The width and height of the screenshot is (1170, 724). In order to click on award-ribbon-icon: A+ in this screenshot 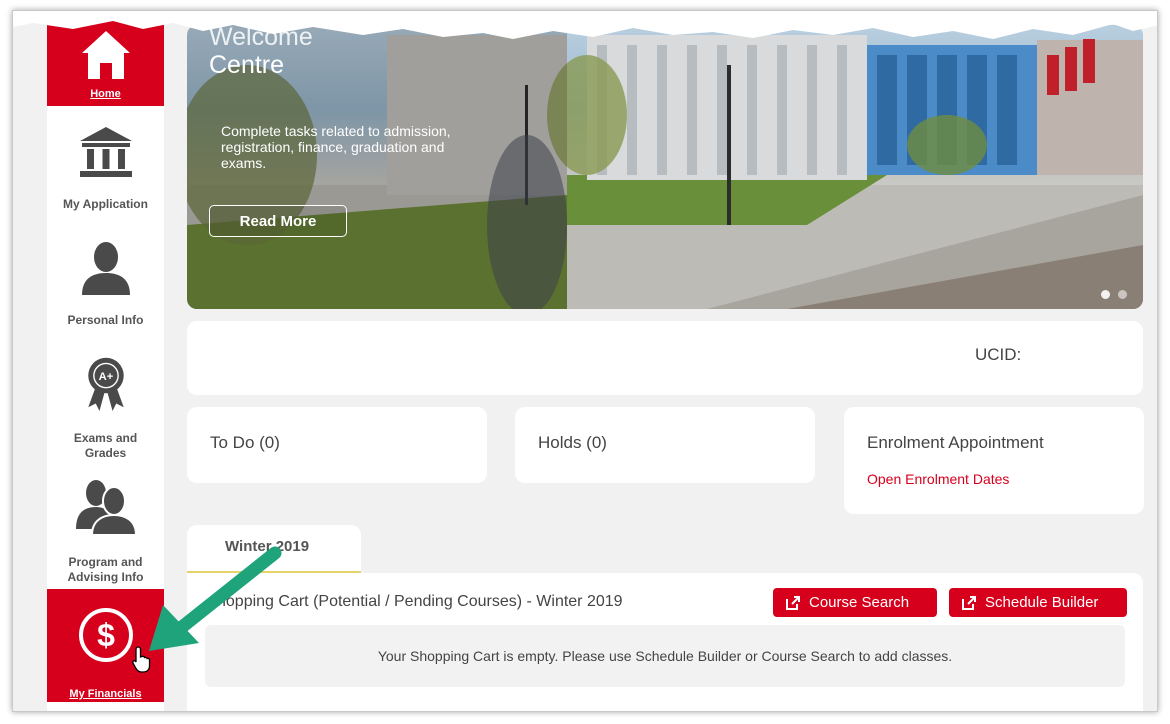, I will do `click(105, 384)`.